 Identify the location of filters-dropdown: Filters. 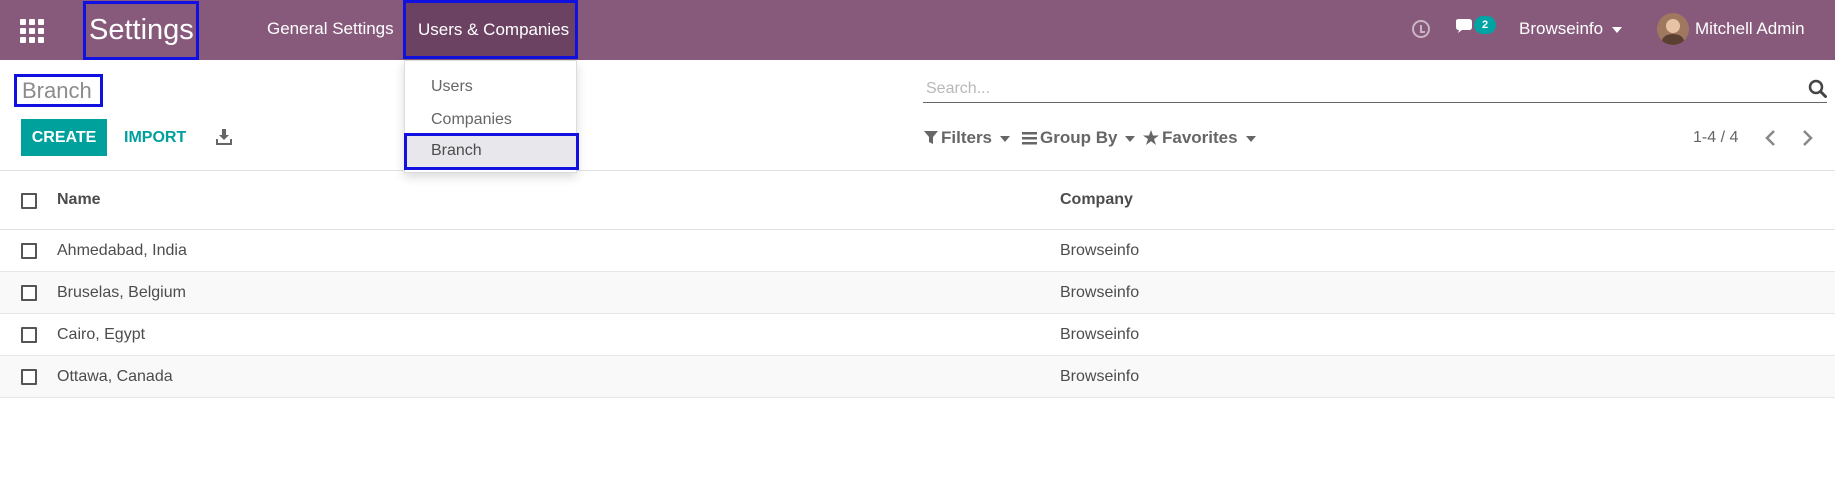
(967, 137).